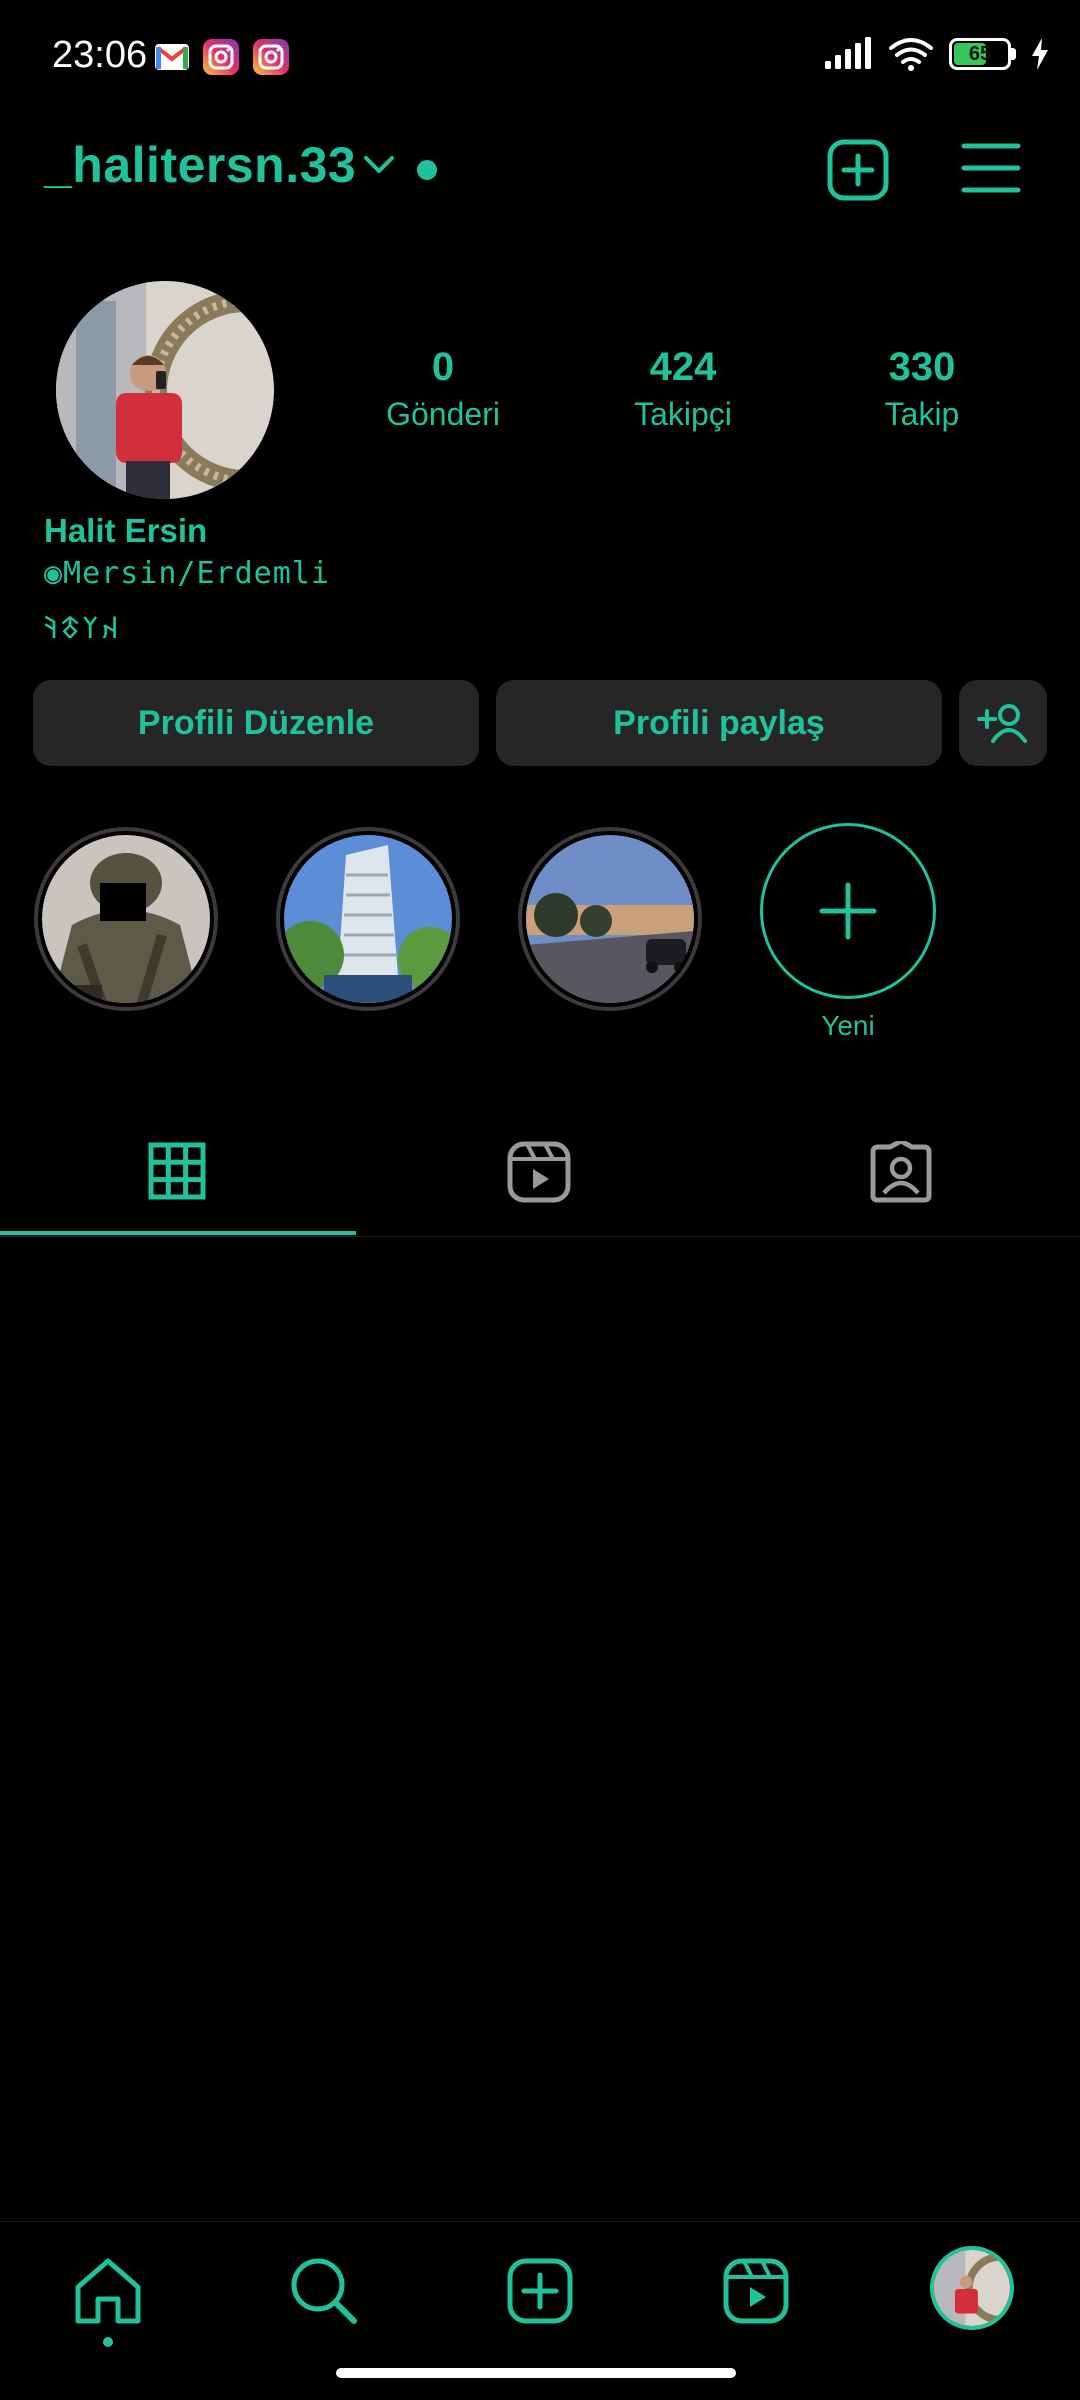  I want to click on add-person-icon, so click(1002, 723).